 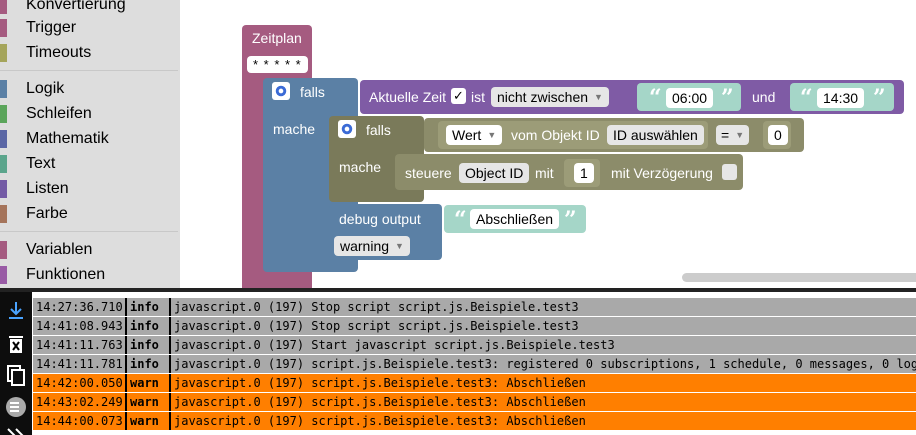 I want to click on log-level-dropdown: warning ▼, so click(x=372, y=246).